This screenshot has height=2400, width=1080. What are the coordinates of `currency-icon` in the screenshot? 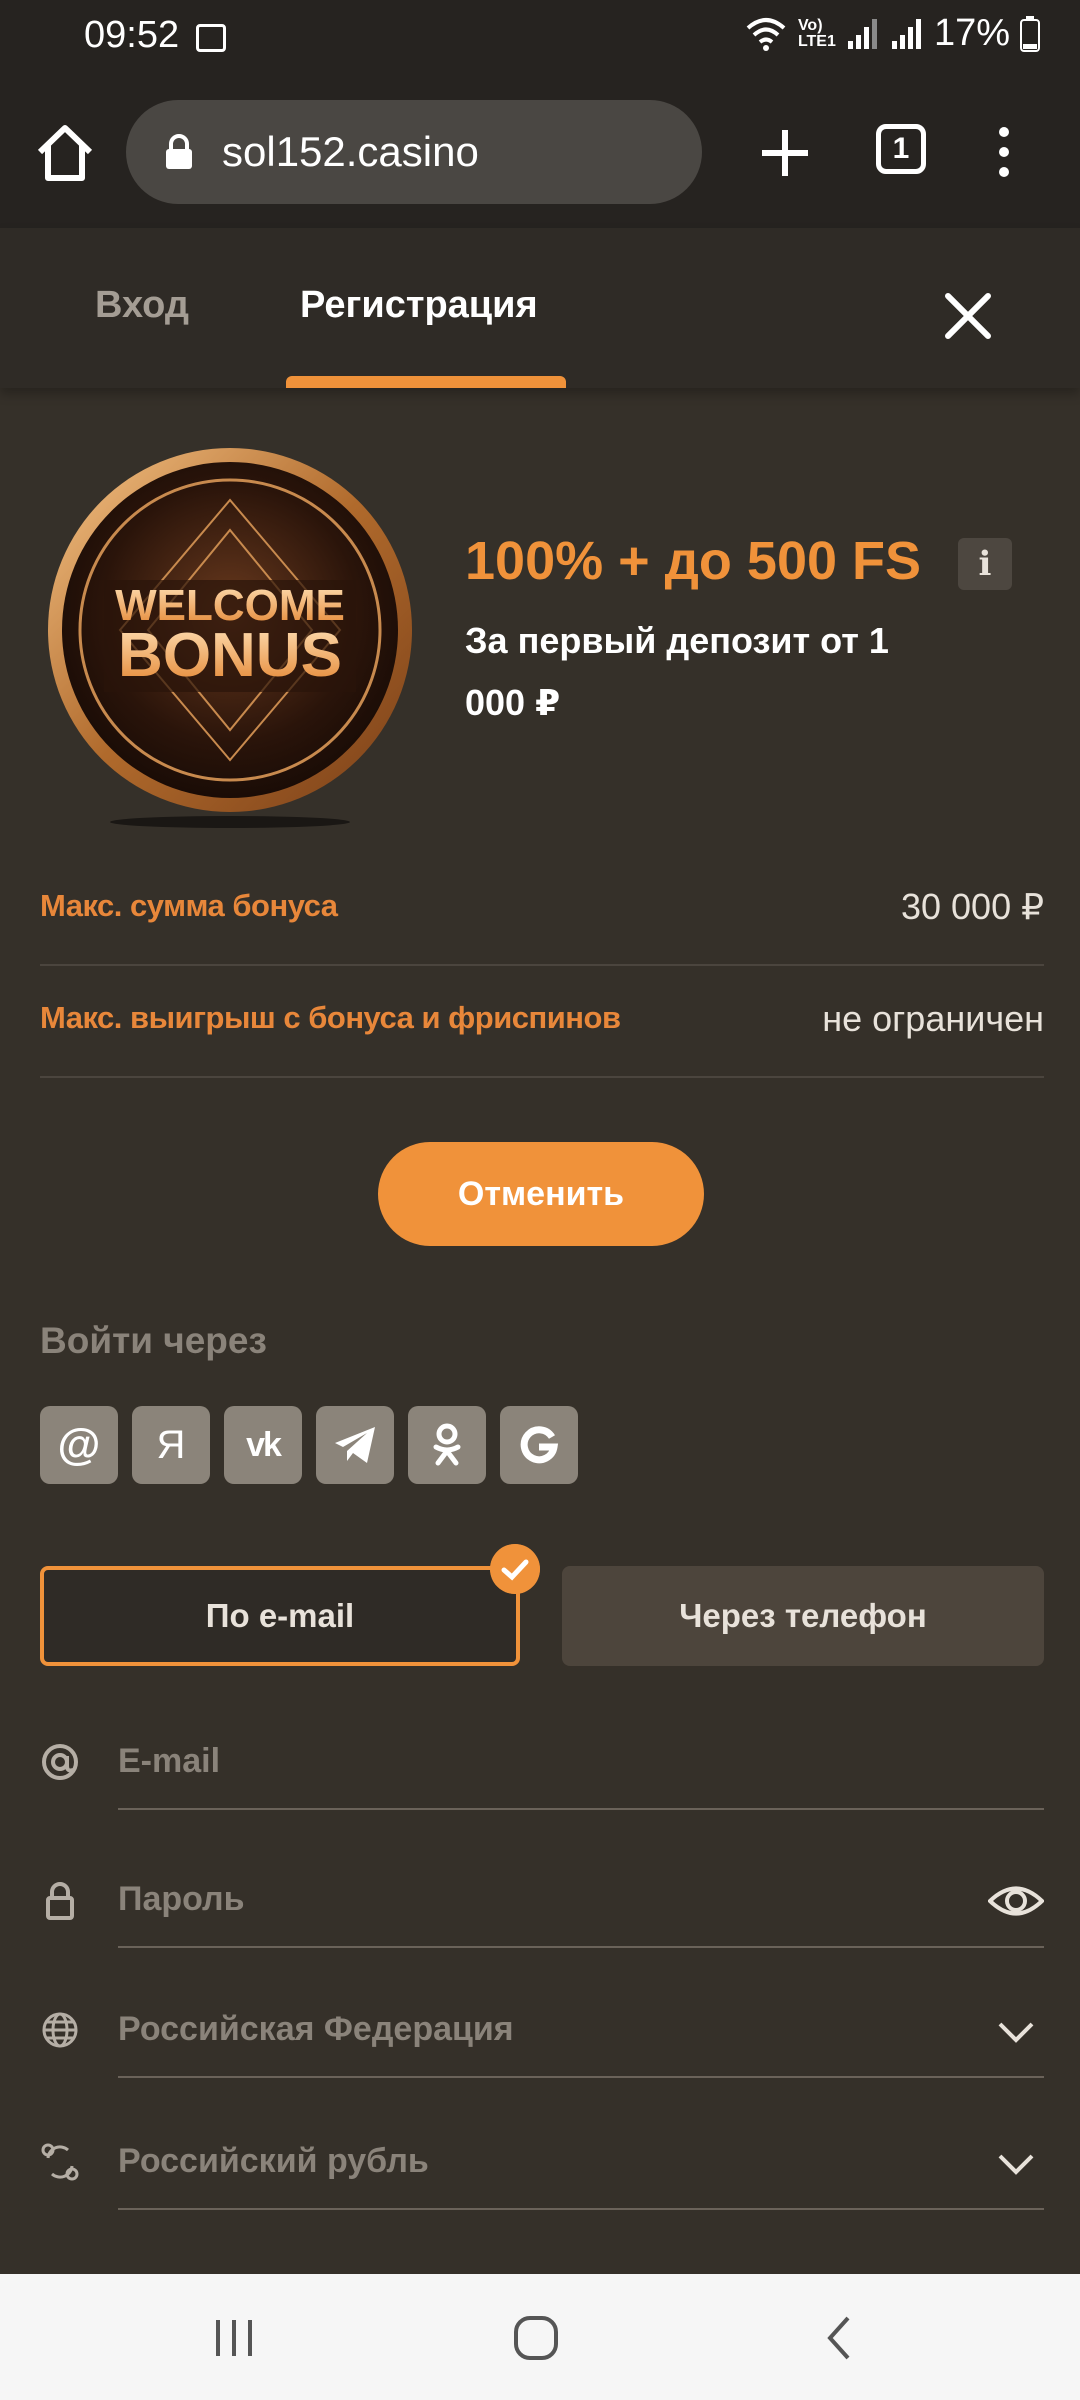 It's located at (60, 2162).